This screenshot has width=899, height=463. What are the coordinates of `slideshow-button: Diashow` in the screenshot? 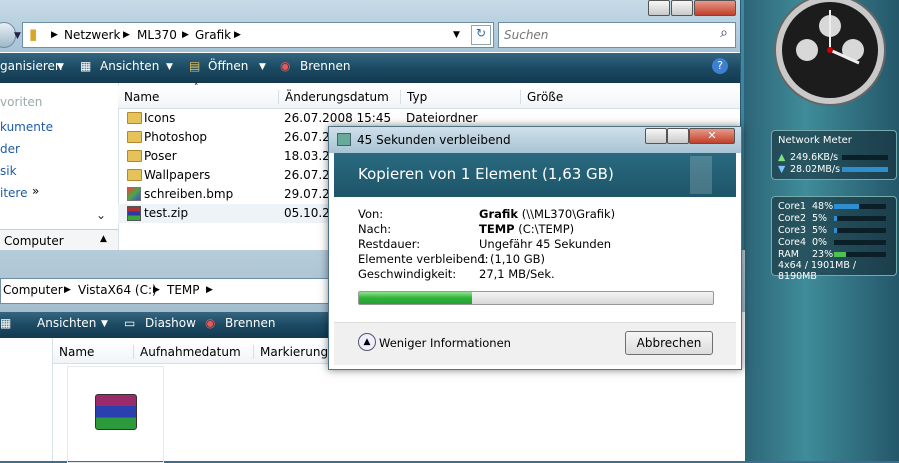 It's located at (170, 323).